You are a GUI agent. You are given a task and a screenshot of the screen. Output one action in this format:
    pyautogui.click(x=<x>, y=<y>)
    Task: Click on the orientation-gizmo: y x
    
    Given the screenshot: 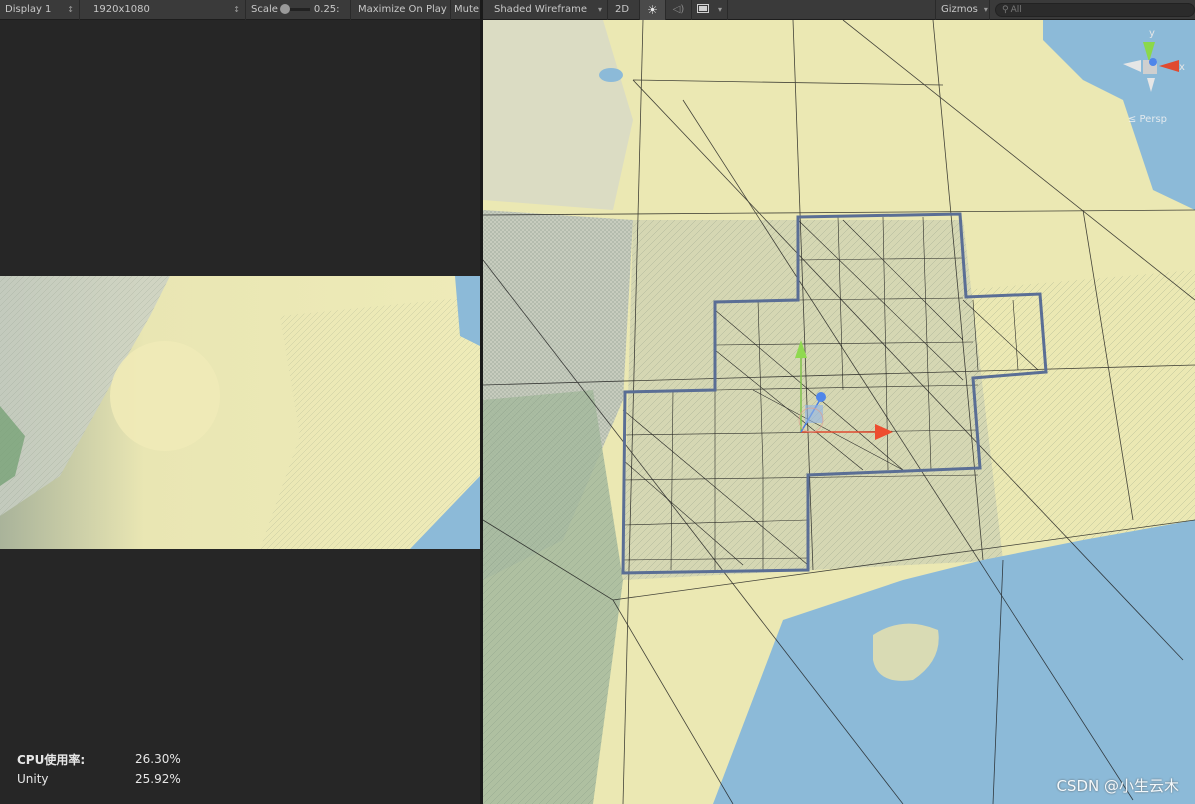 What is the action you would take?
    pyautogui.click(x=1155, y=61)
    